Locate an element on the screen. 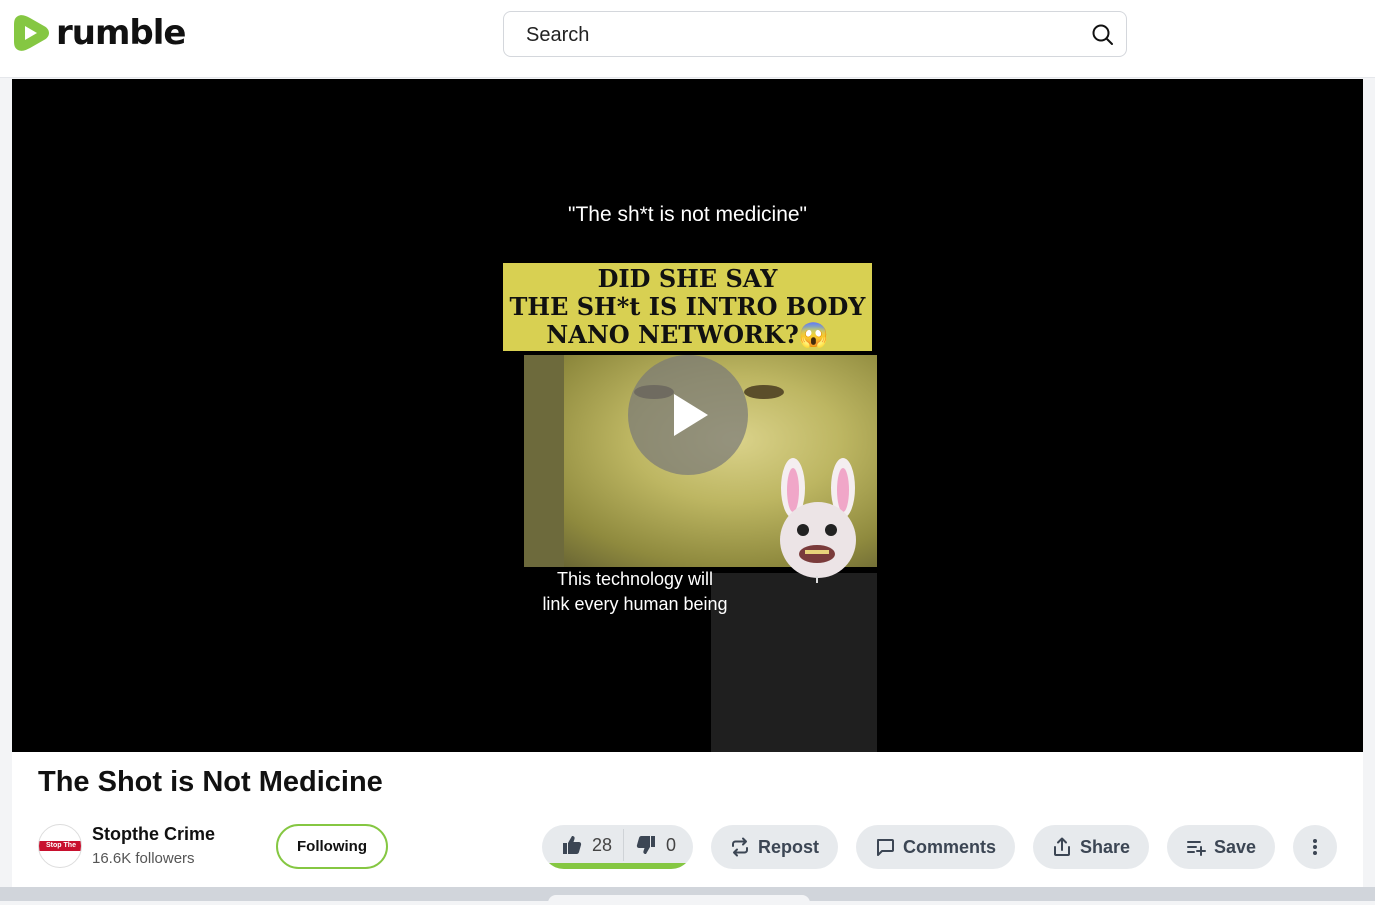 This screenshot has width=1375, height=905. banner-line: DID SHE SAY is located at coordinates (687, 278).